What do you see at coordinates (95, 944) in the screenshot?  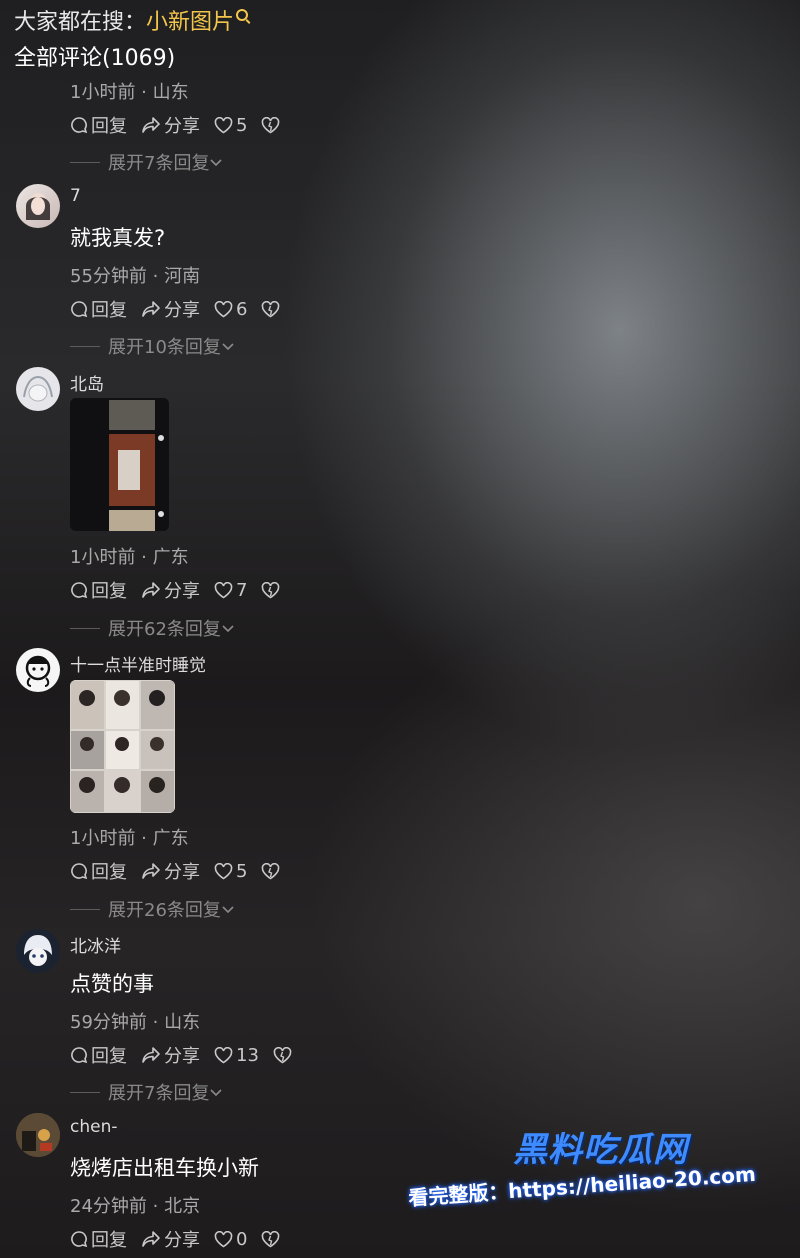 I see `comment-username: 北冰洋` at bounding box center [95, 944].